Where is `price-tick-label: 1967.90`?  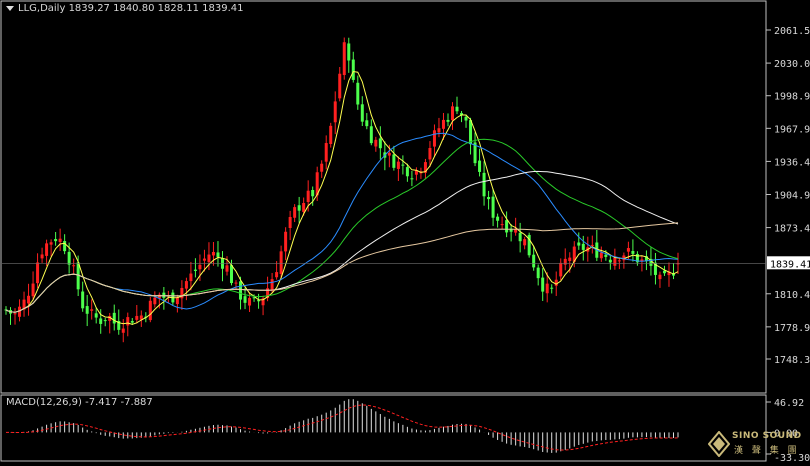 price-tick-label: 1967.90 is located at coordinates (792, 129).